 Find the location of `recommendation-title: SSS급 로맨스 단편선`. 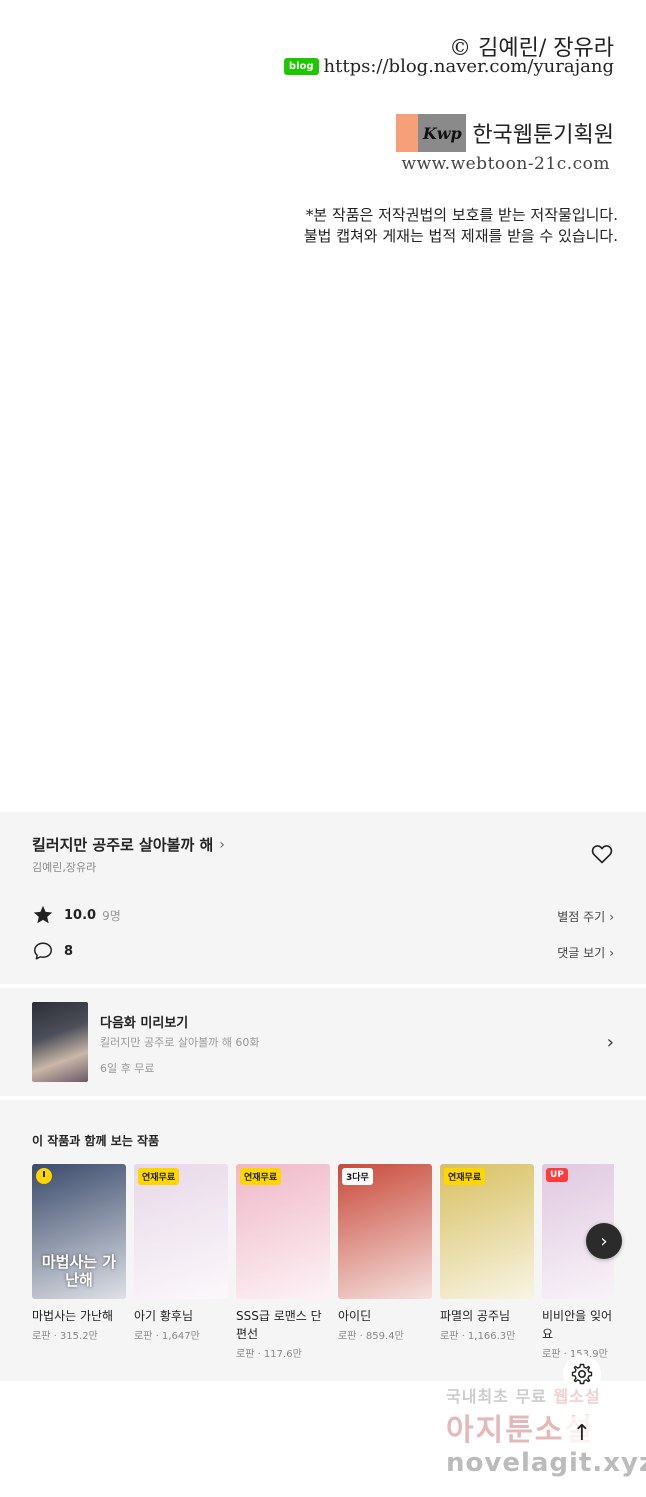

recommendation-title: SSS급 로맨스 단편선 is located at coordinates (279, 1325).